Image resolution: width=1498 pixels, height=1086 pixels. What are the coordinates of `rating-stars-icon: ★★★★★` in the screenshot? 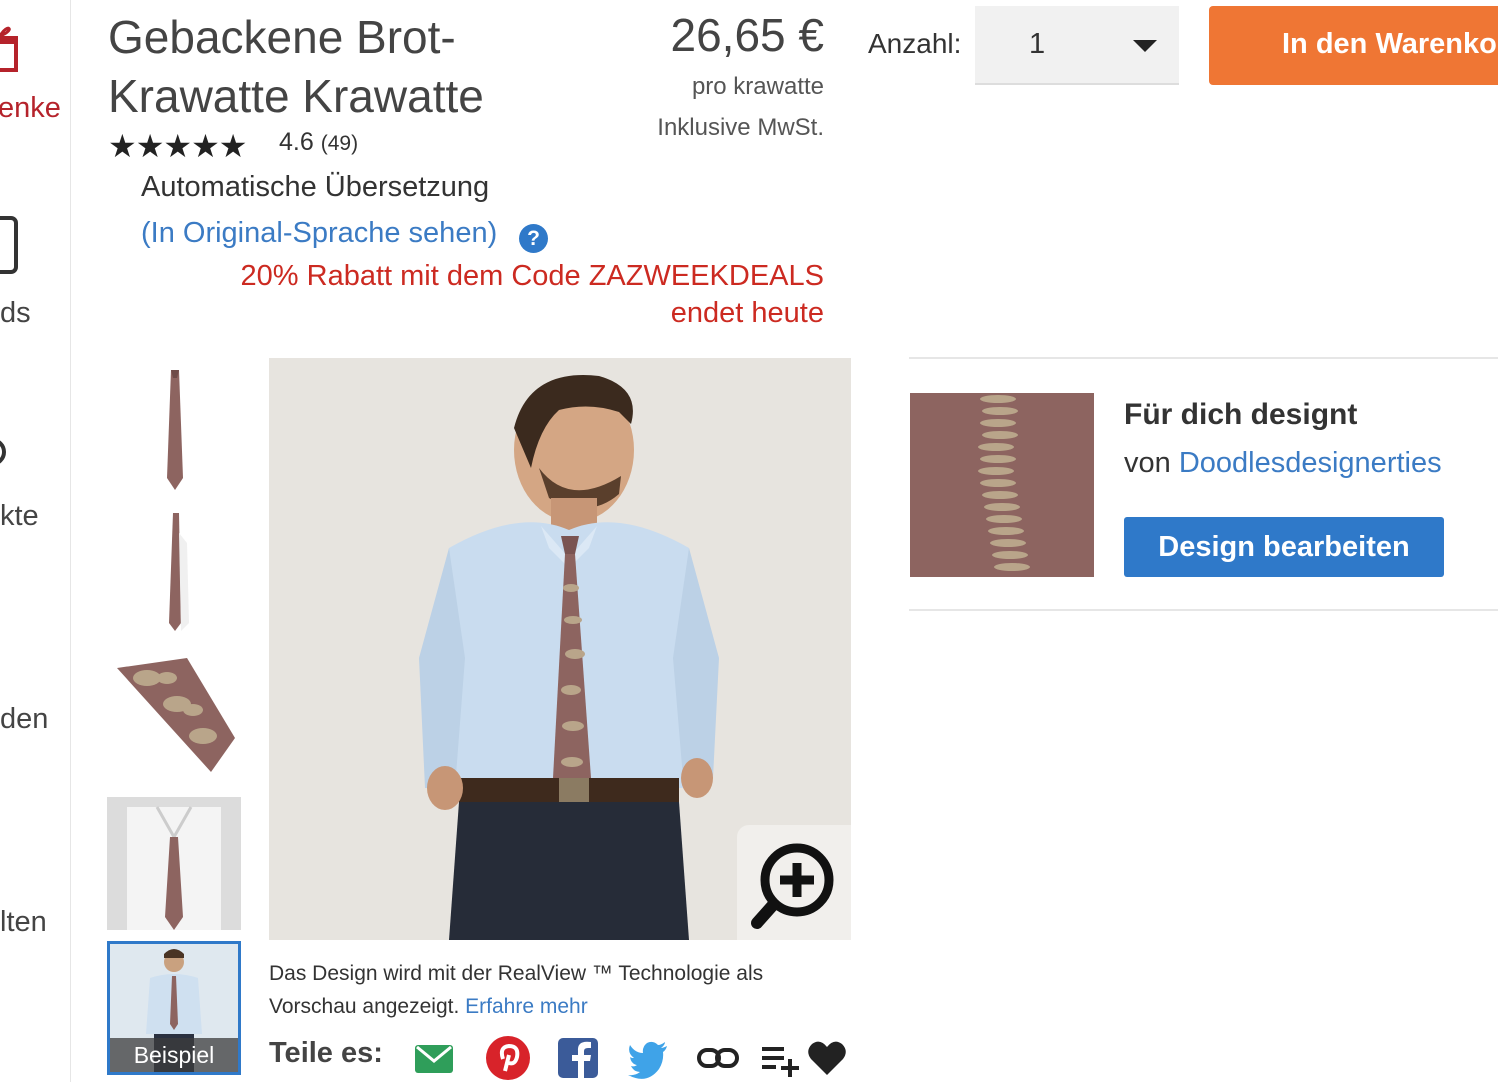 It's located at (177, 146).